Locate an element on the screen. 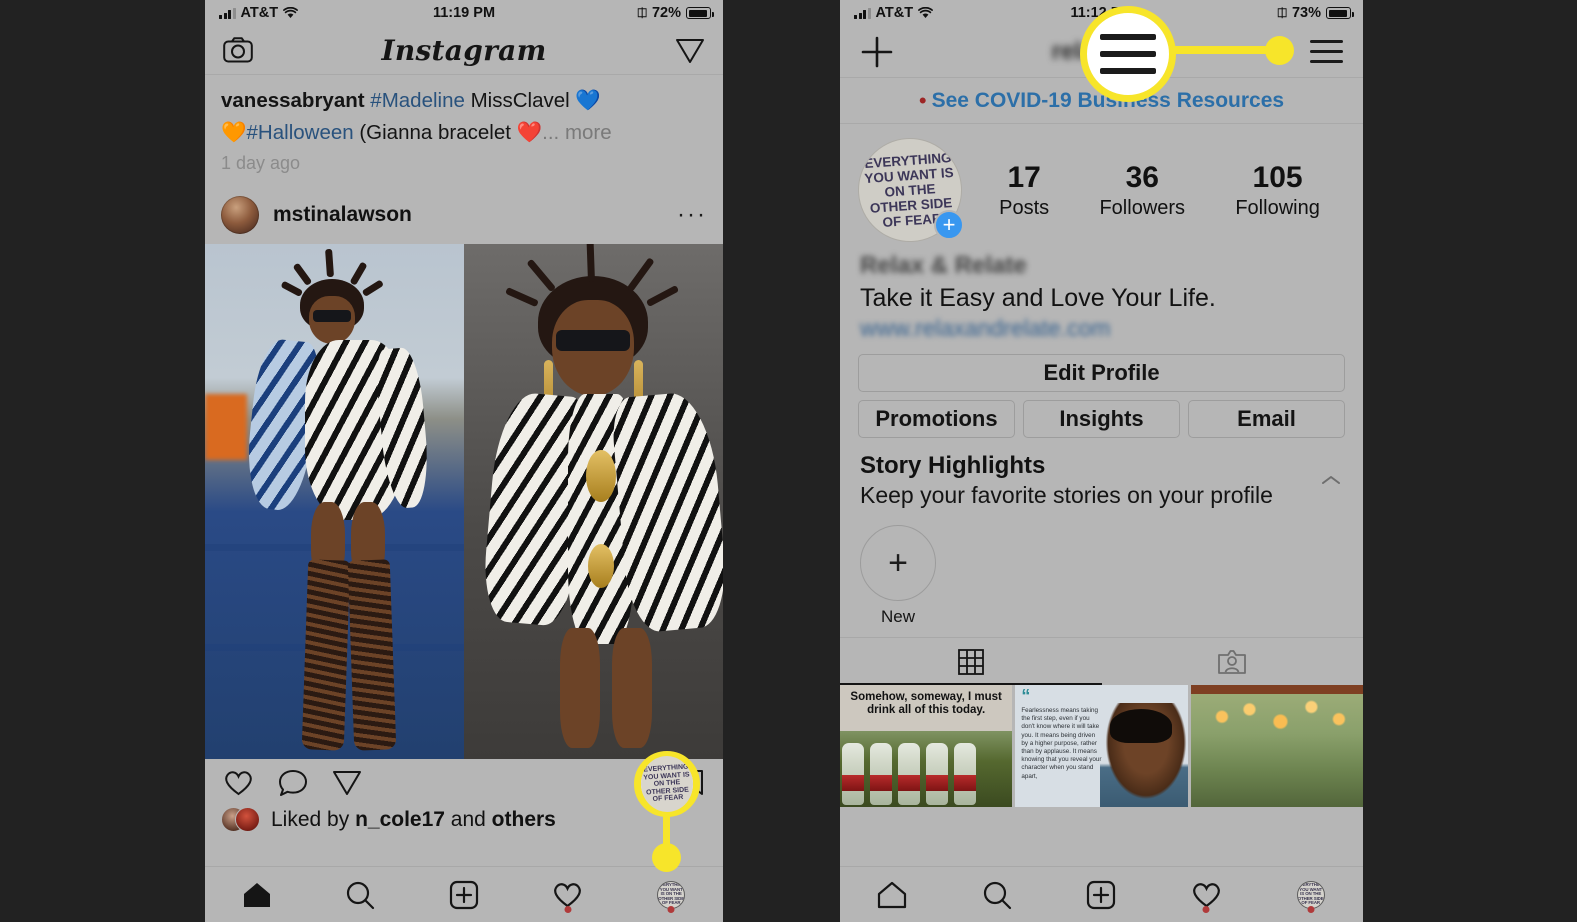  status-bar-right: ⎅ 72% is located at coordinates (675, 13).